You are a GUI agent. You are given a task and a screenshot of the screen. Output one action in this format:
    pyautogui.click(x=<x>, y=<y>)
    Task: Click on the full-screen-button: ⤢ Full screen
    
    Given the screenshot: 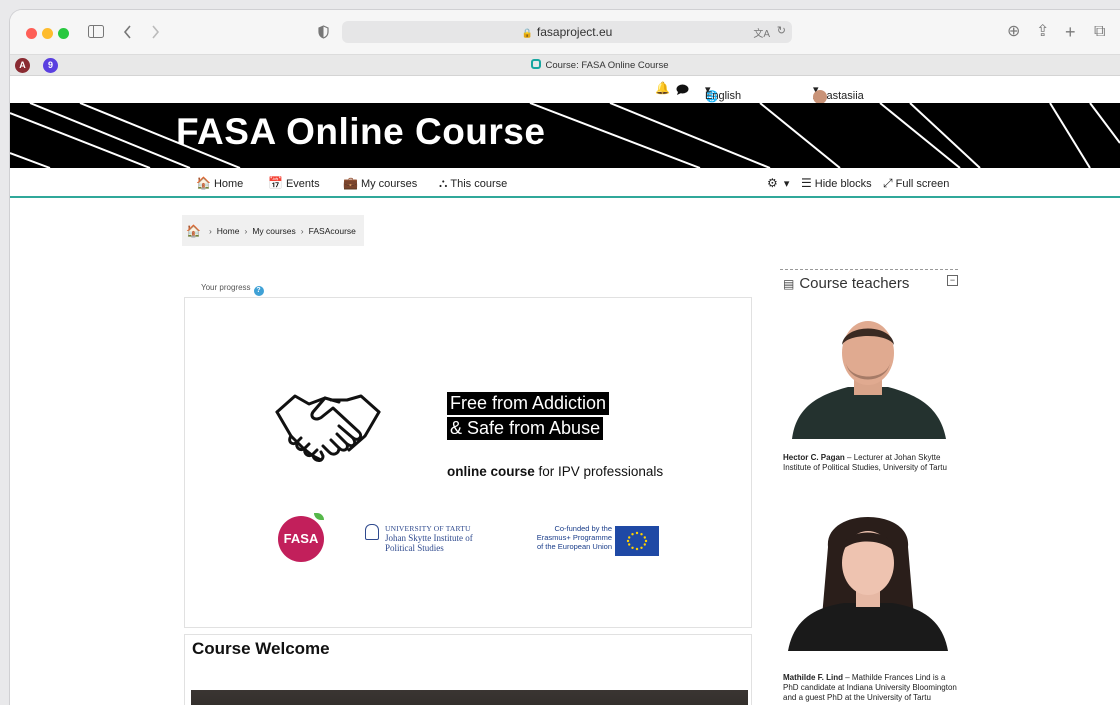 What is the action you would take?
    pyautogui.click(x=916, y=183)
    